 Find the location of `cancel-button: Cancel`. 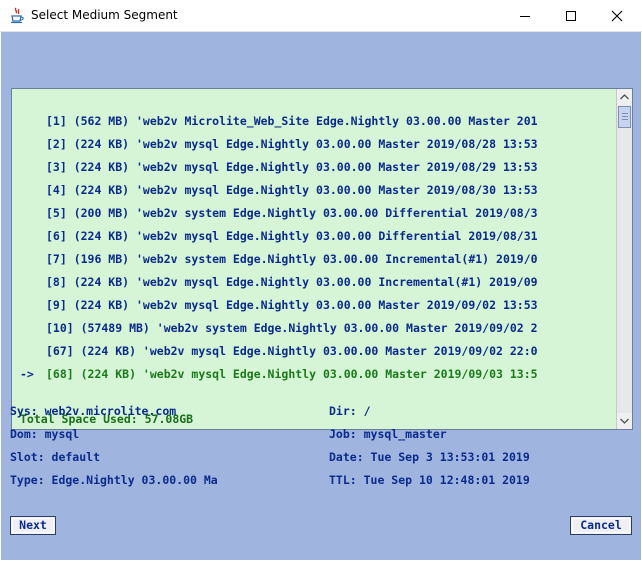

cancel-button: Cancel is located at coordinates (601, 525).